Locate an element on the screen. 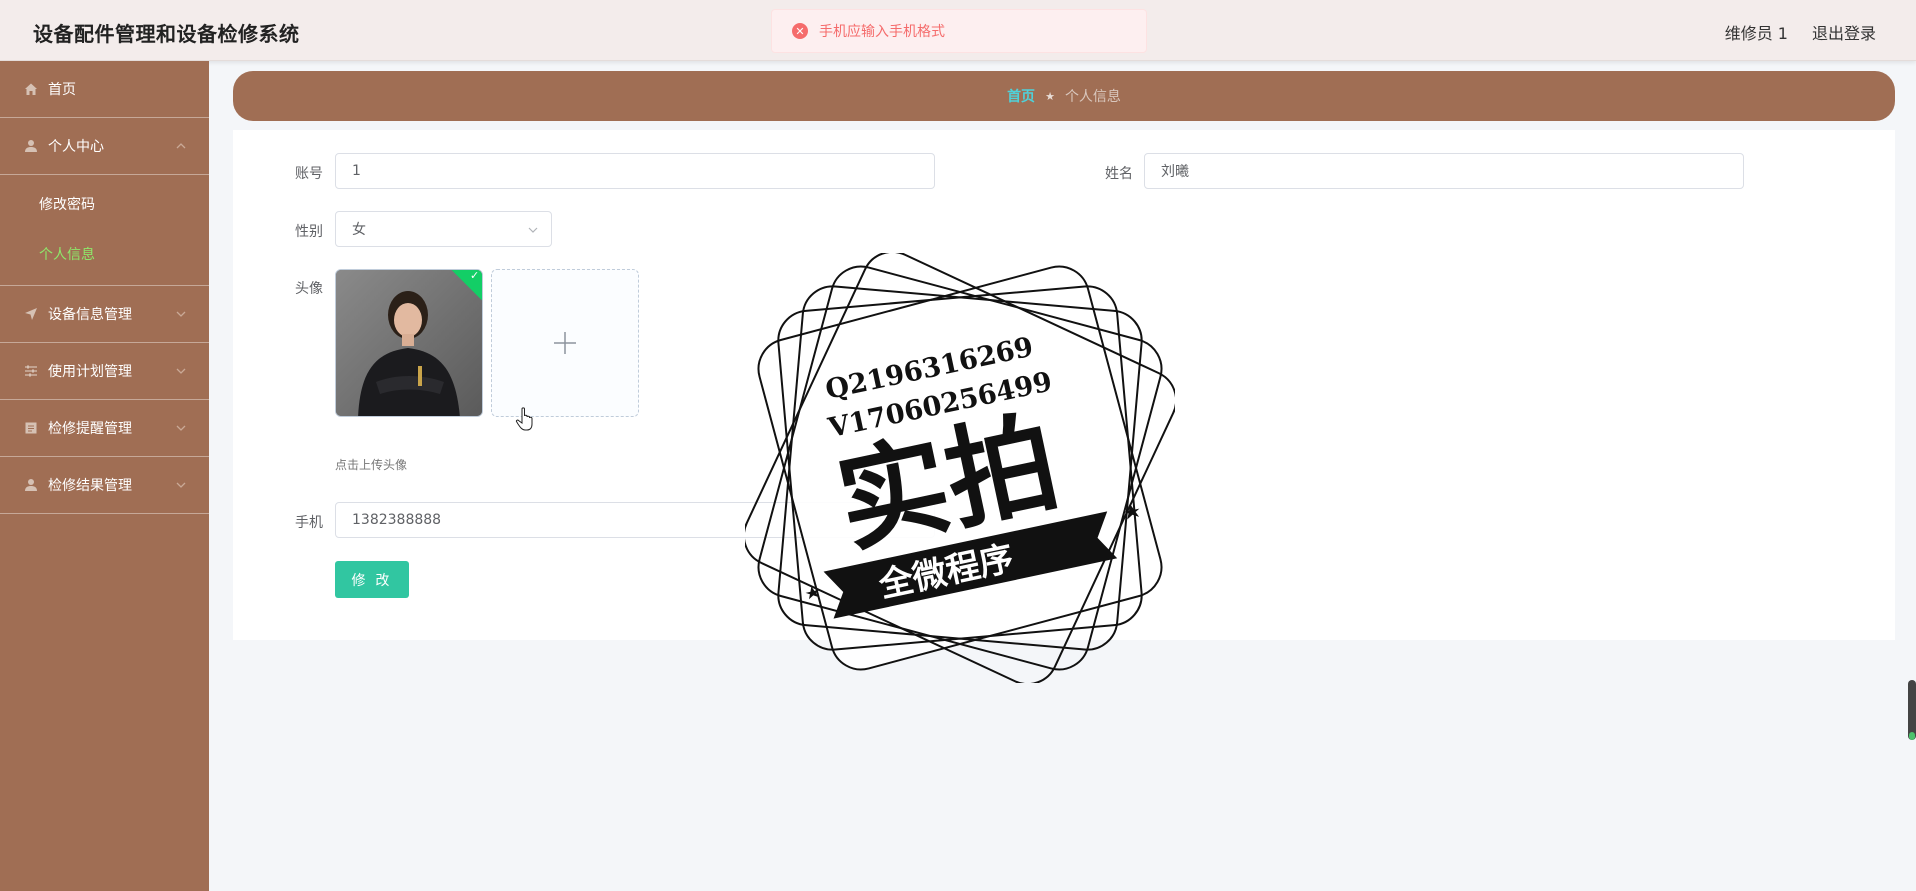 This screenshot has height=891, width=1916. chevron-up-icon is located at coordinates (181, 146).